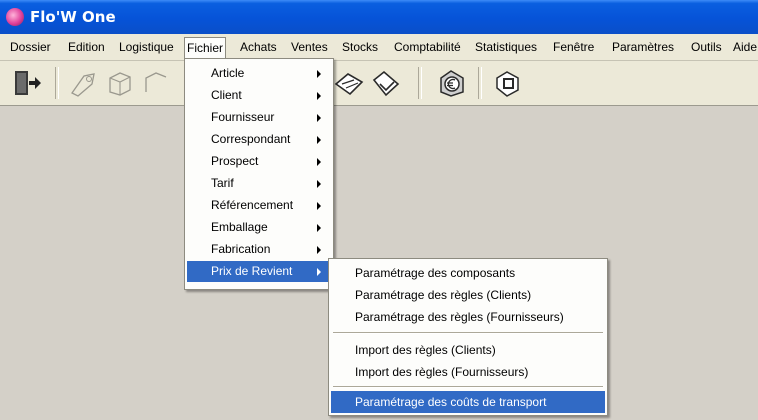 The width and height of the screenshot is (758, 420). I want to click on menu-item-label: Fabrication, so click(241, 249).